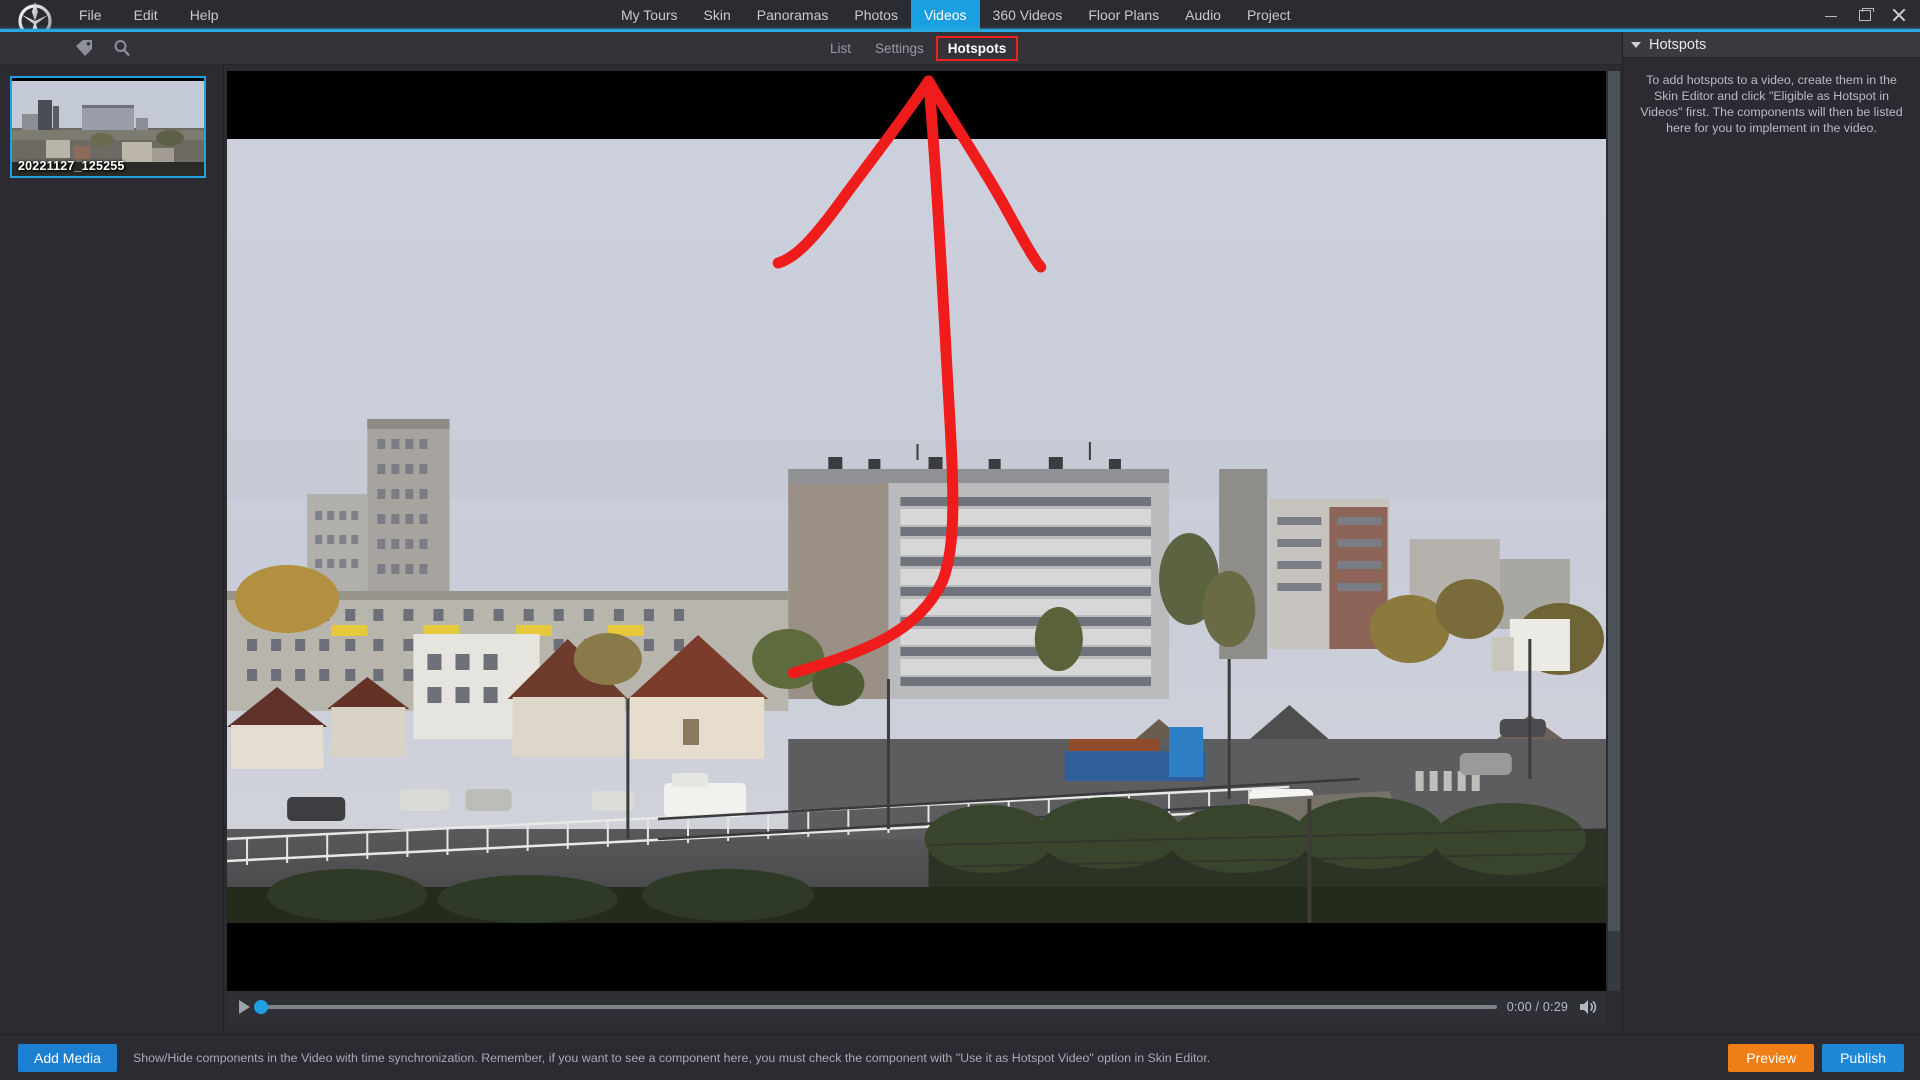 The image size is (1920, 1080). What do you see at coordinates (1123, 14) in the screenshot?
I see `tab-floor-plans: Floor Plans` at bounding box center [1123, 14].